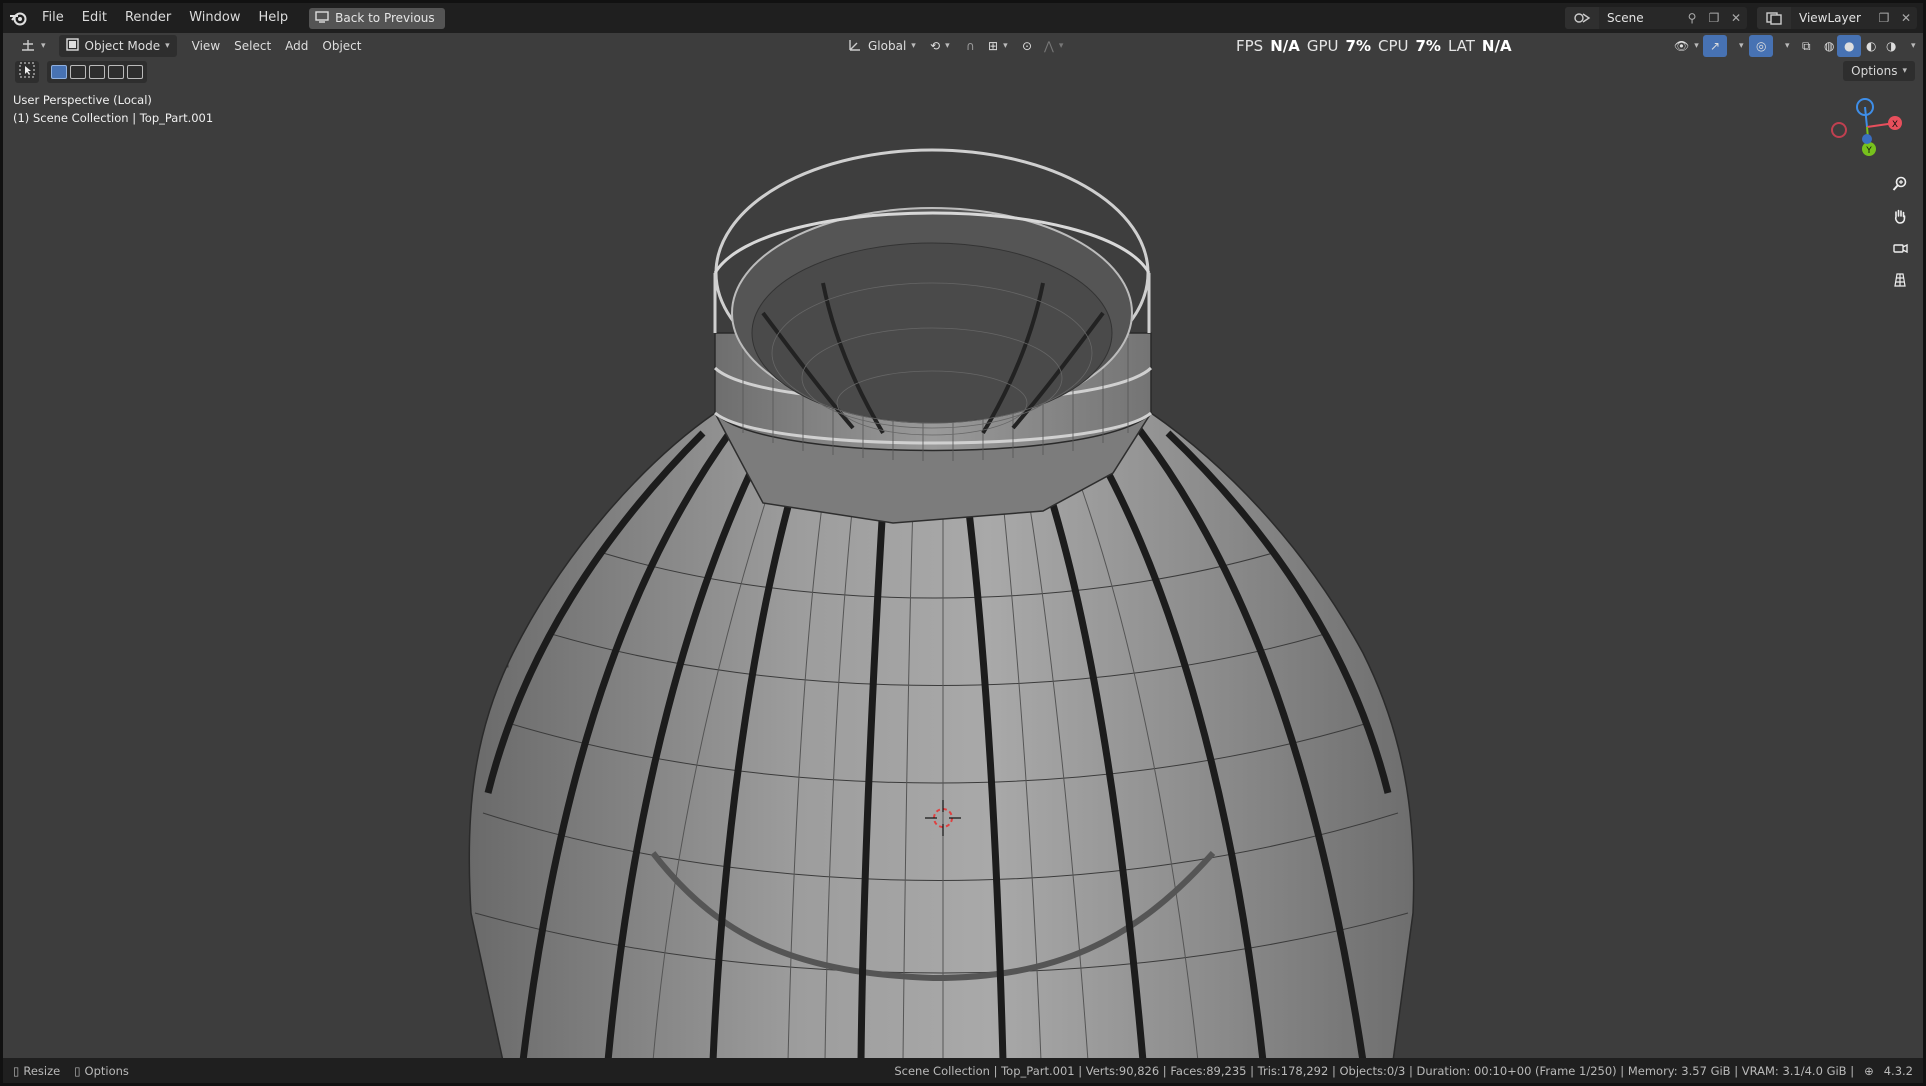  Describe the element at coordinates (1891, 46) in the screenshot. I see `rendered-sphere-icon: ◑` at that location.